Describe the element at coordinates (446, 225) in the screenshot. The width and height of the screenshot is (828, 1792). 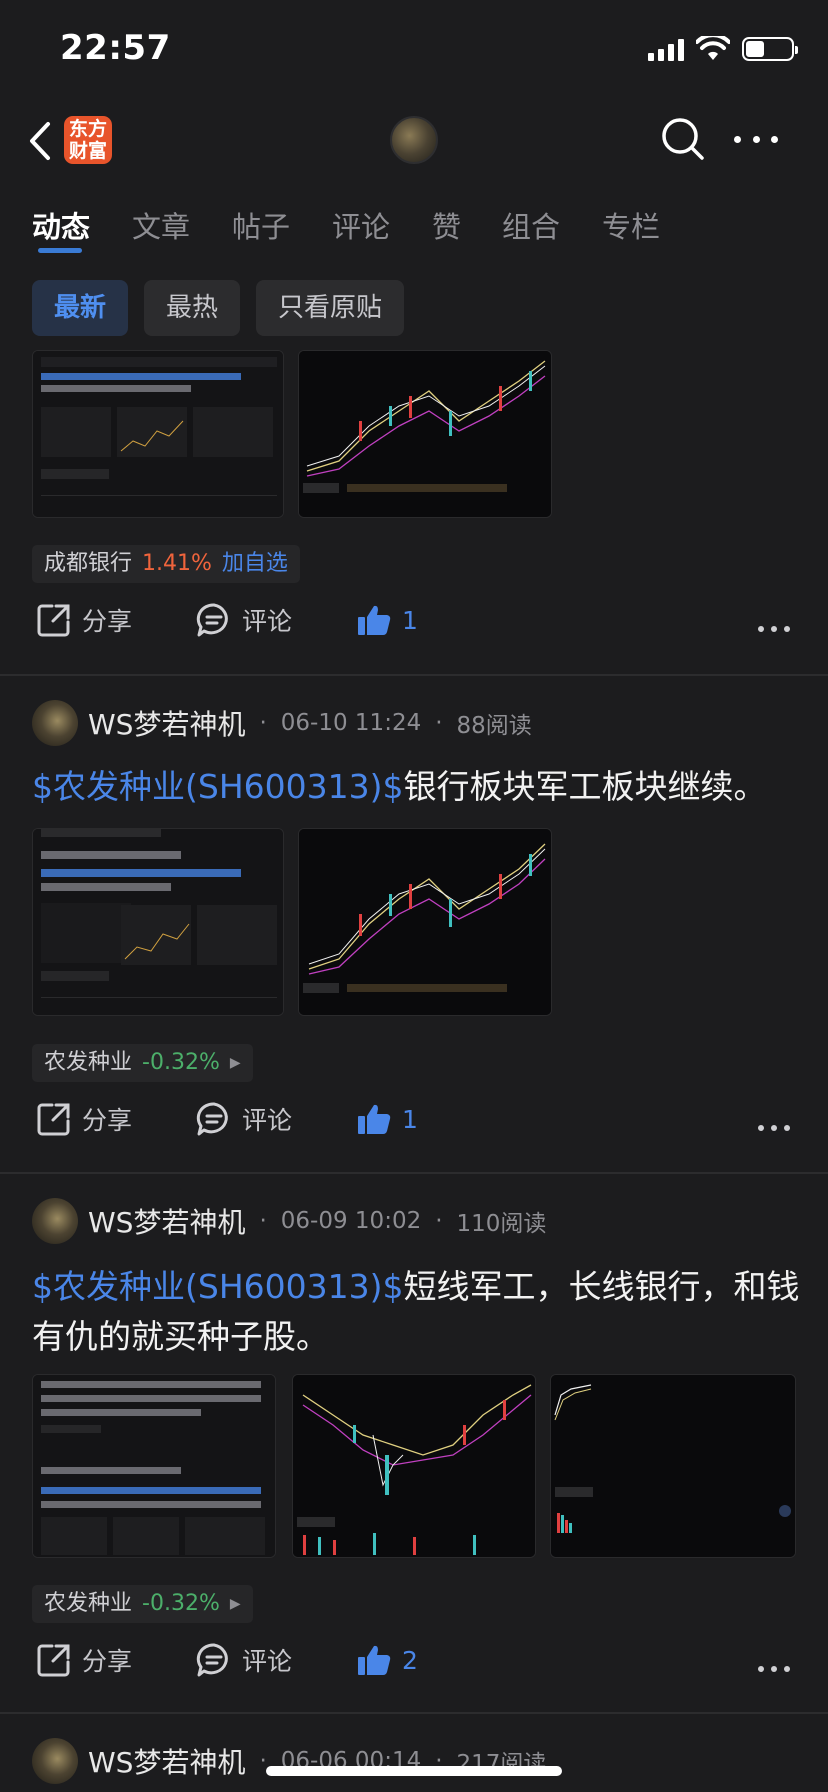
I see `tab-likes: 赞` at that location.